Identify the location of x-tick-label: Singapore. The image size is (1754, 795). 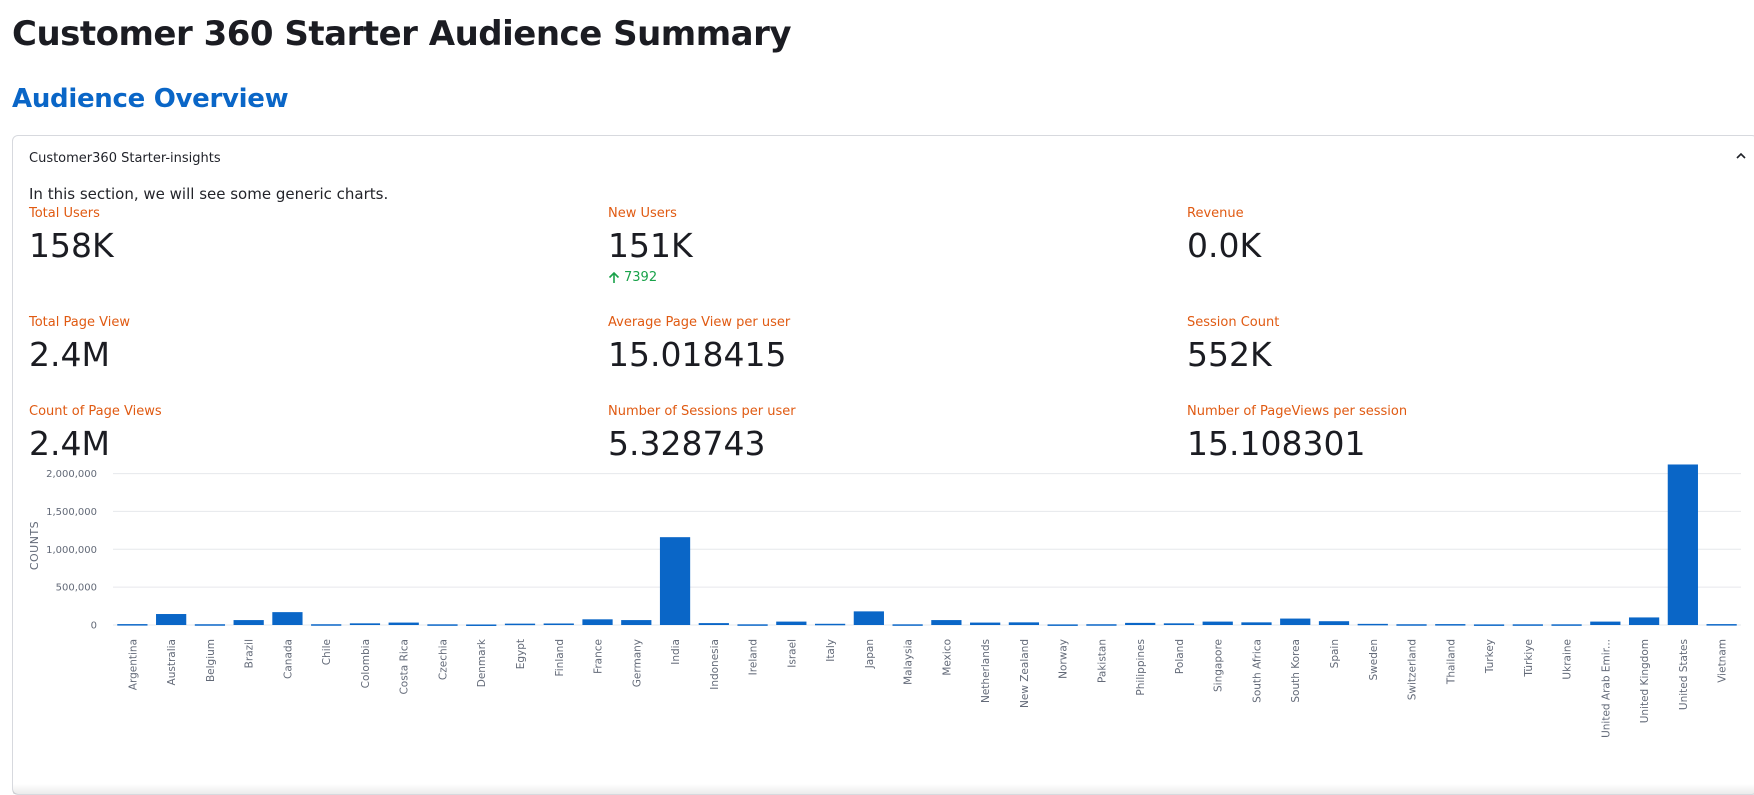
(1219, 665).